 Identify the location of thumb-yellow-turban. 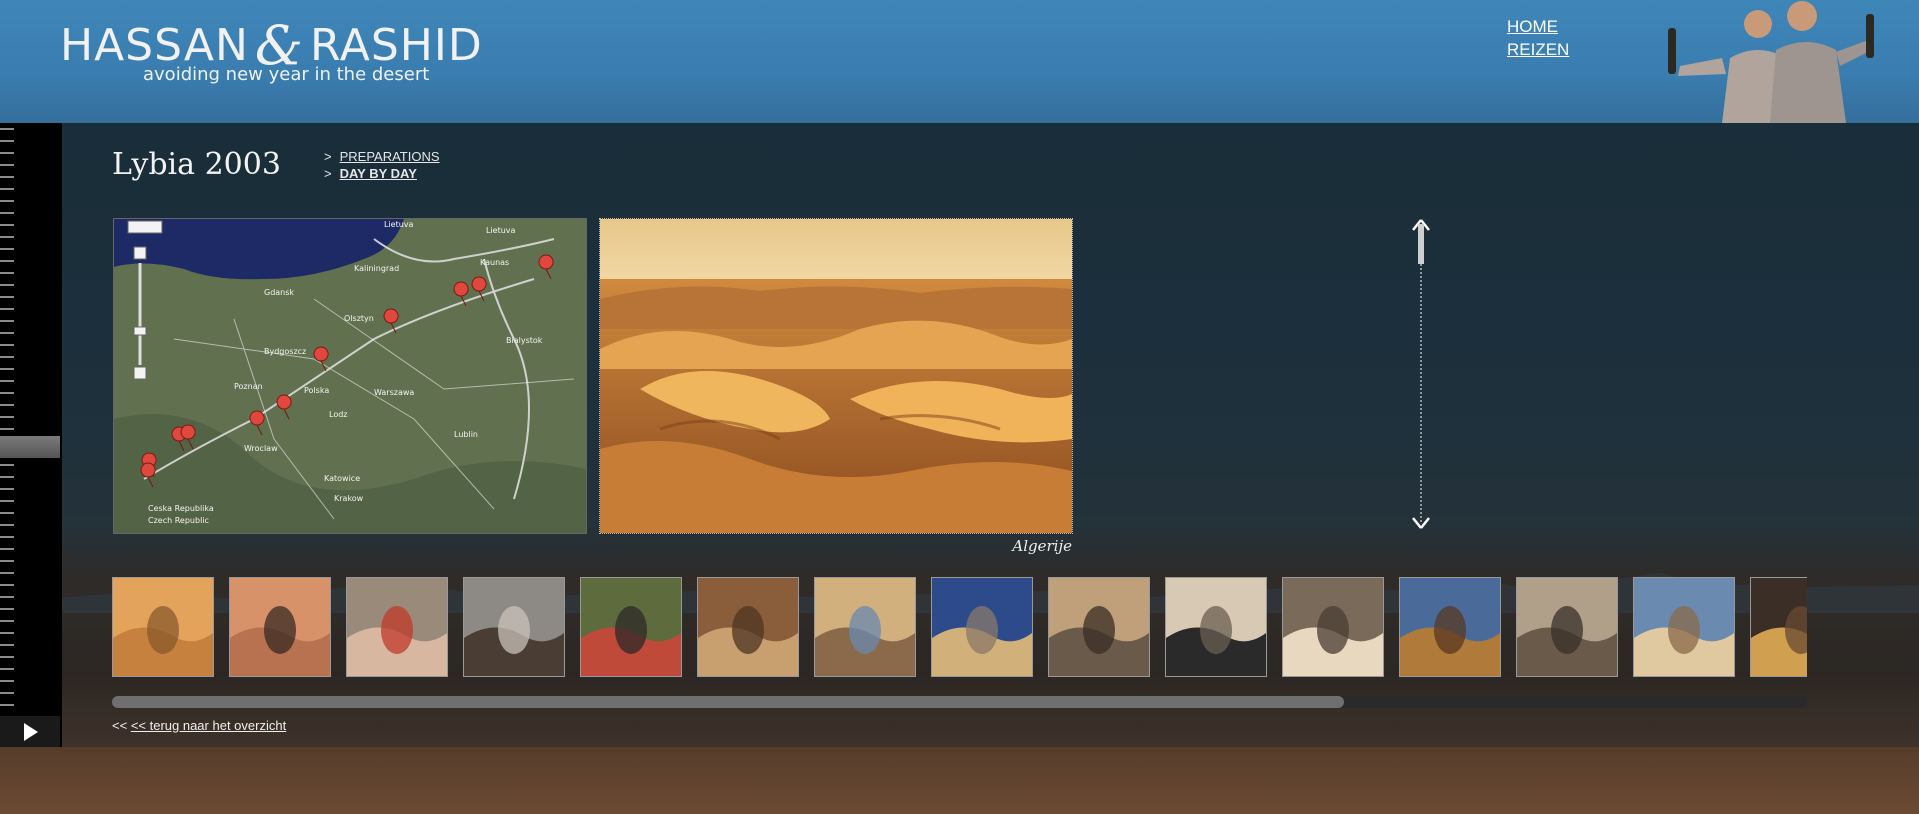
(1778, 627).